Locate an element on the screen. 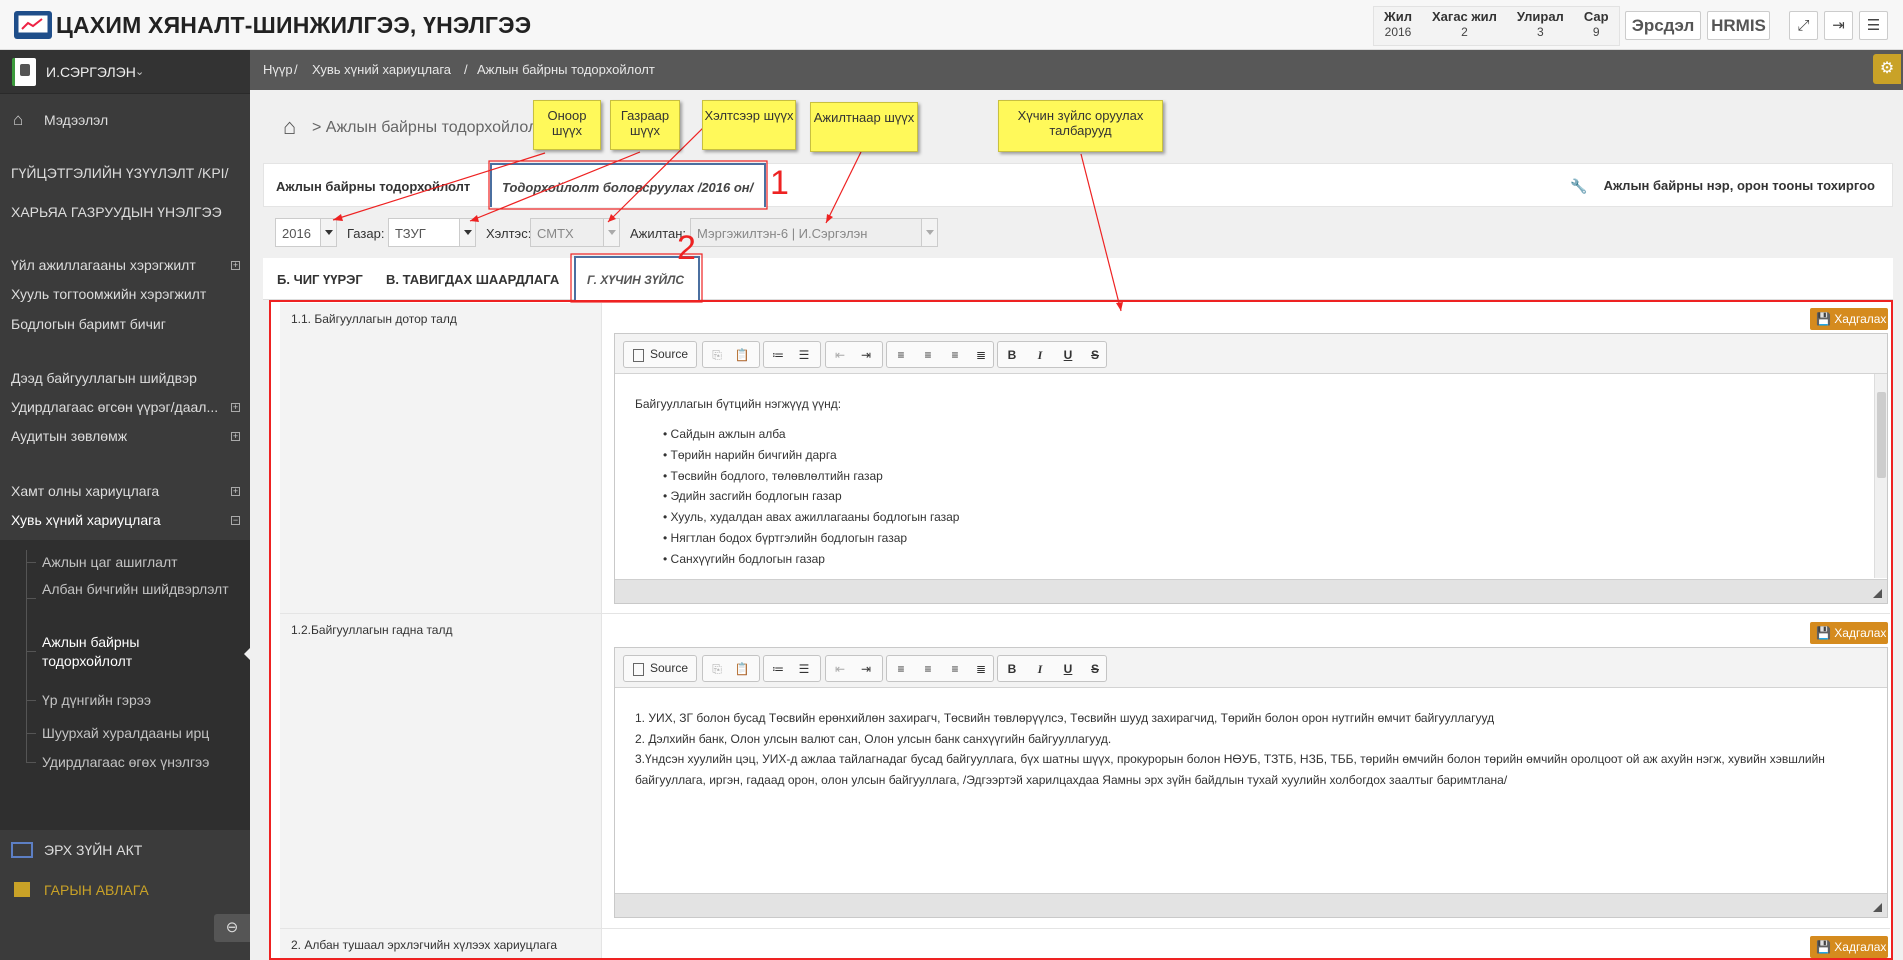  annotation-marker-1: 1 is located at coordinates (779, 183).